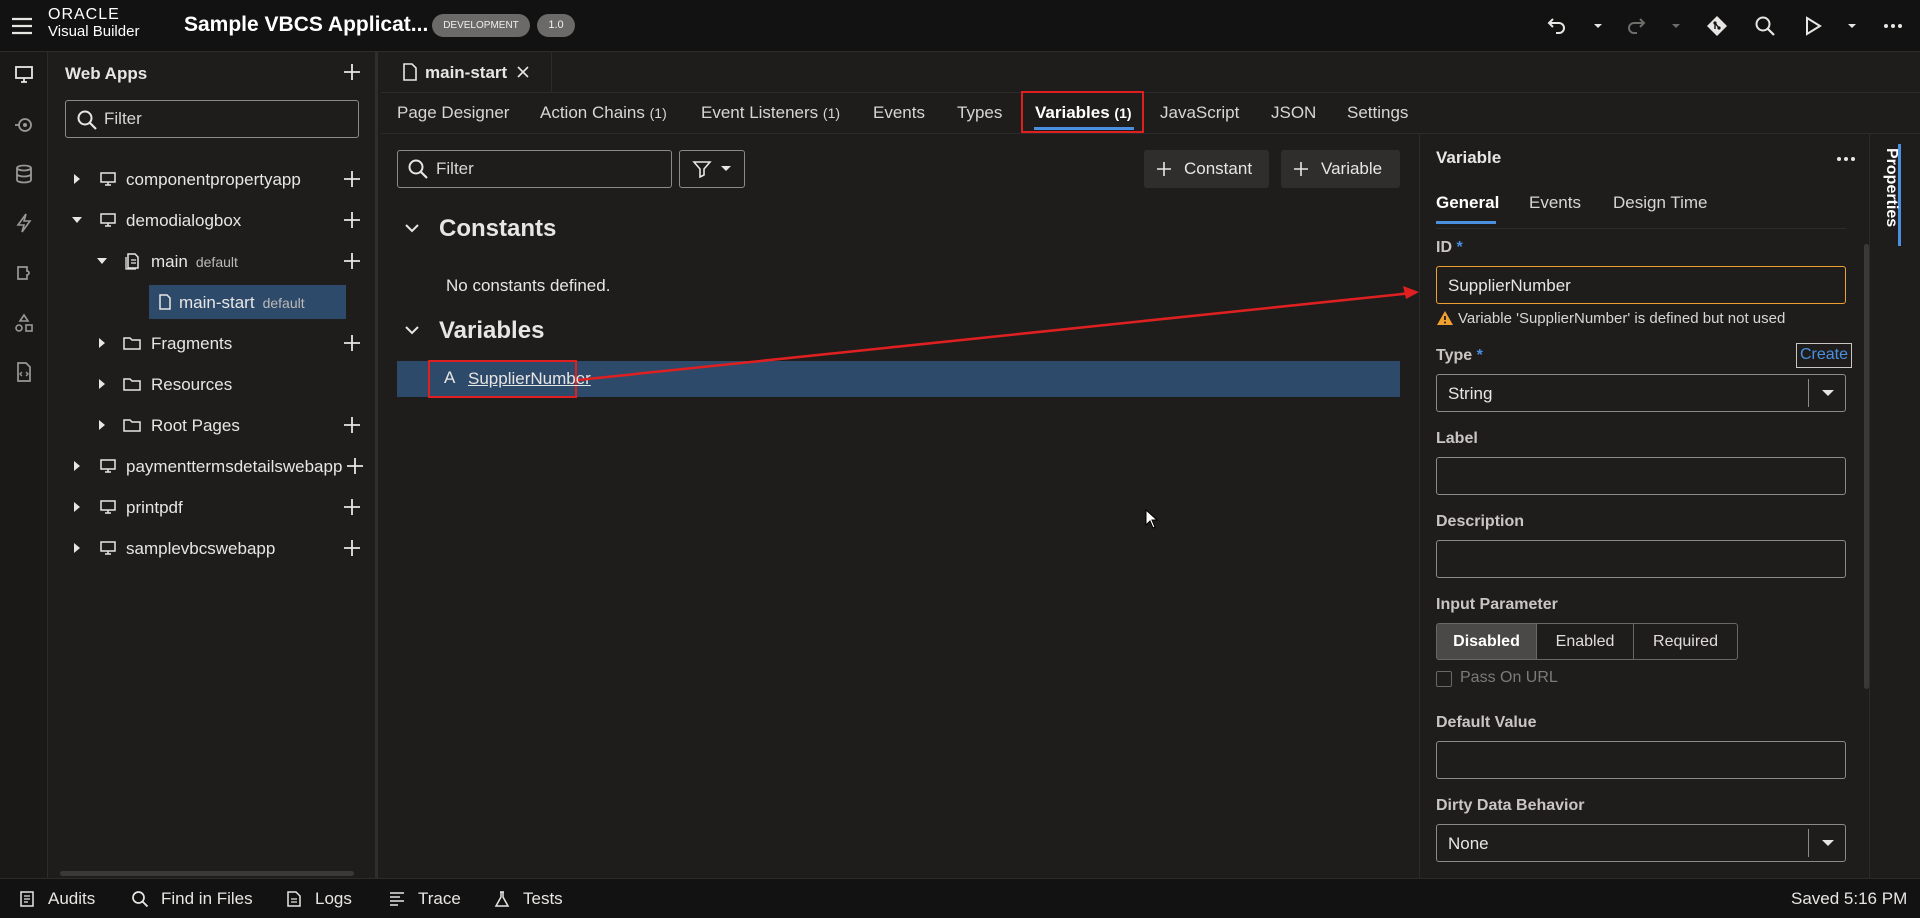 The height and width of the screenshot is (918, 1920). Describe the element at coordinates (355, 466) in the screenshot. I see `add-to-paymenttermsdetailswebapp-button` at that location.